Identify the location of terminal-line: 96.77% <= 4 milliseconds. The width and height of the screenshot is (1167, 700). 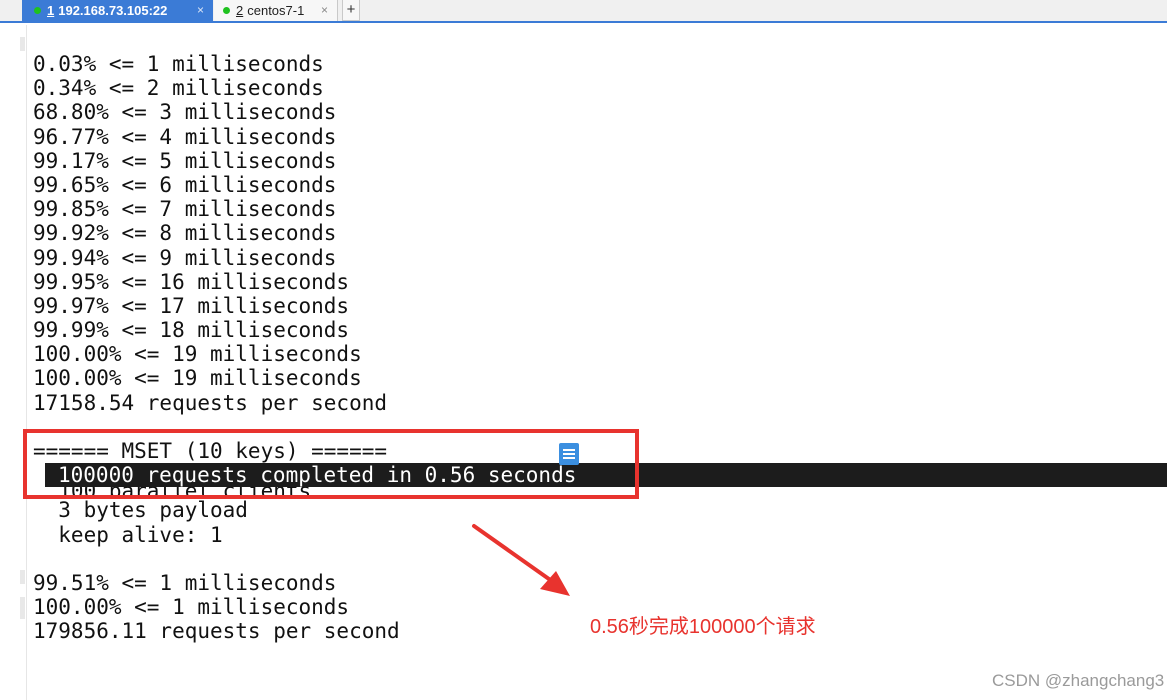
(185, 136).